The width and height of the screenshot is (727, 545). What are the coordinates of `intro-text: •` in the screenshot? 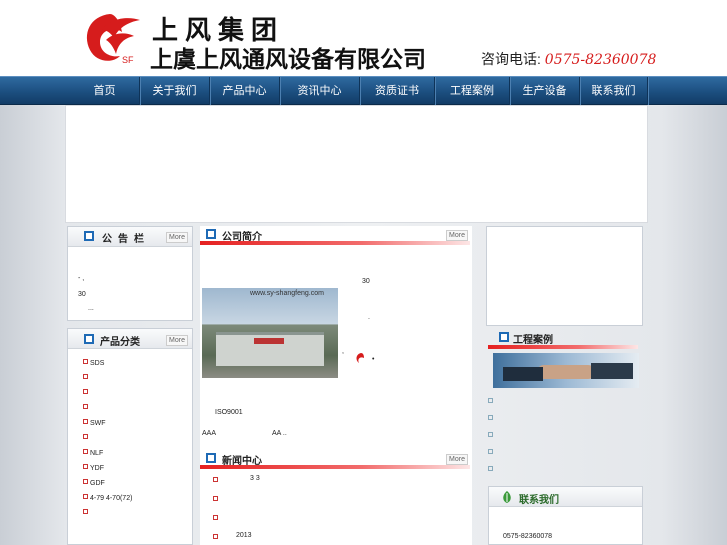 It's located at (373, 359).